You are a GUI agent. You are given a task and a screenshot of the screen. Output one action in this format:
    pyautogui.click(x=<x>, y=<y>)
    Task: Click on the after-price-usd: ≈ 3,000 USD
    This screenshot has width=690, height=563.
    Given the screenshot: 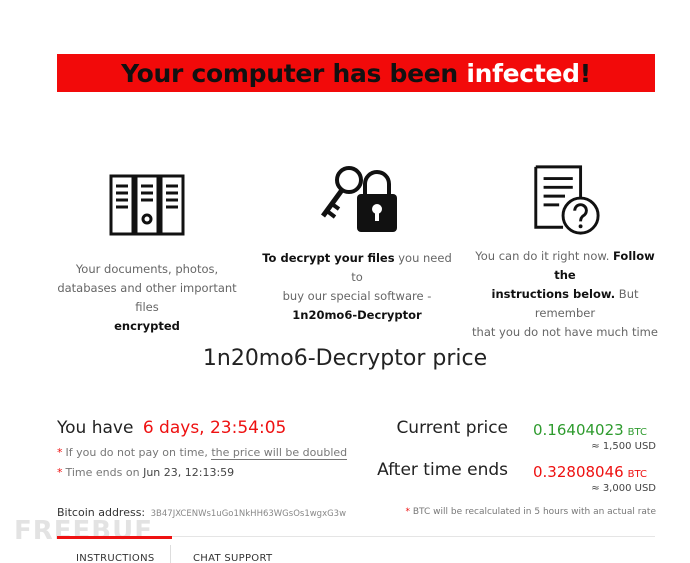 What is the action you would take?
    pyautogui.click(x=623, y=488)
    